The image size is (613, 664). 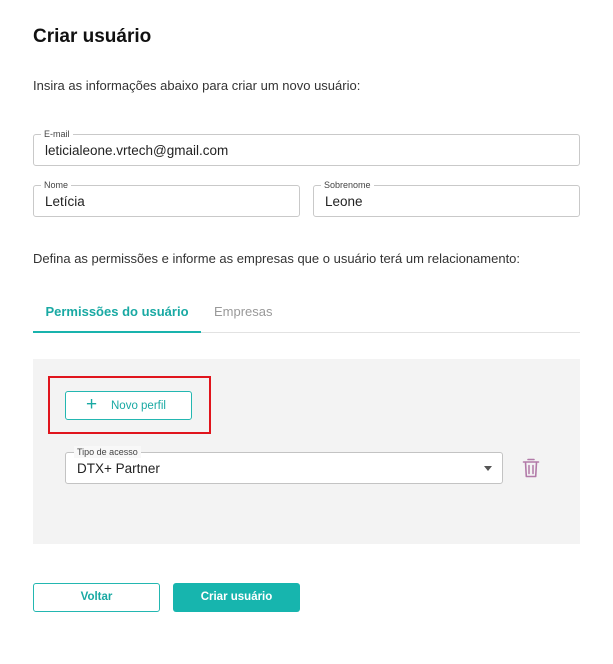 I want to click on new-profile-button: + Novo perfil, so click(x=128, y=405).